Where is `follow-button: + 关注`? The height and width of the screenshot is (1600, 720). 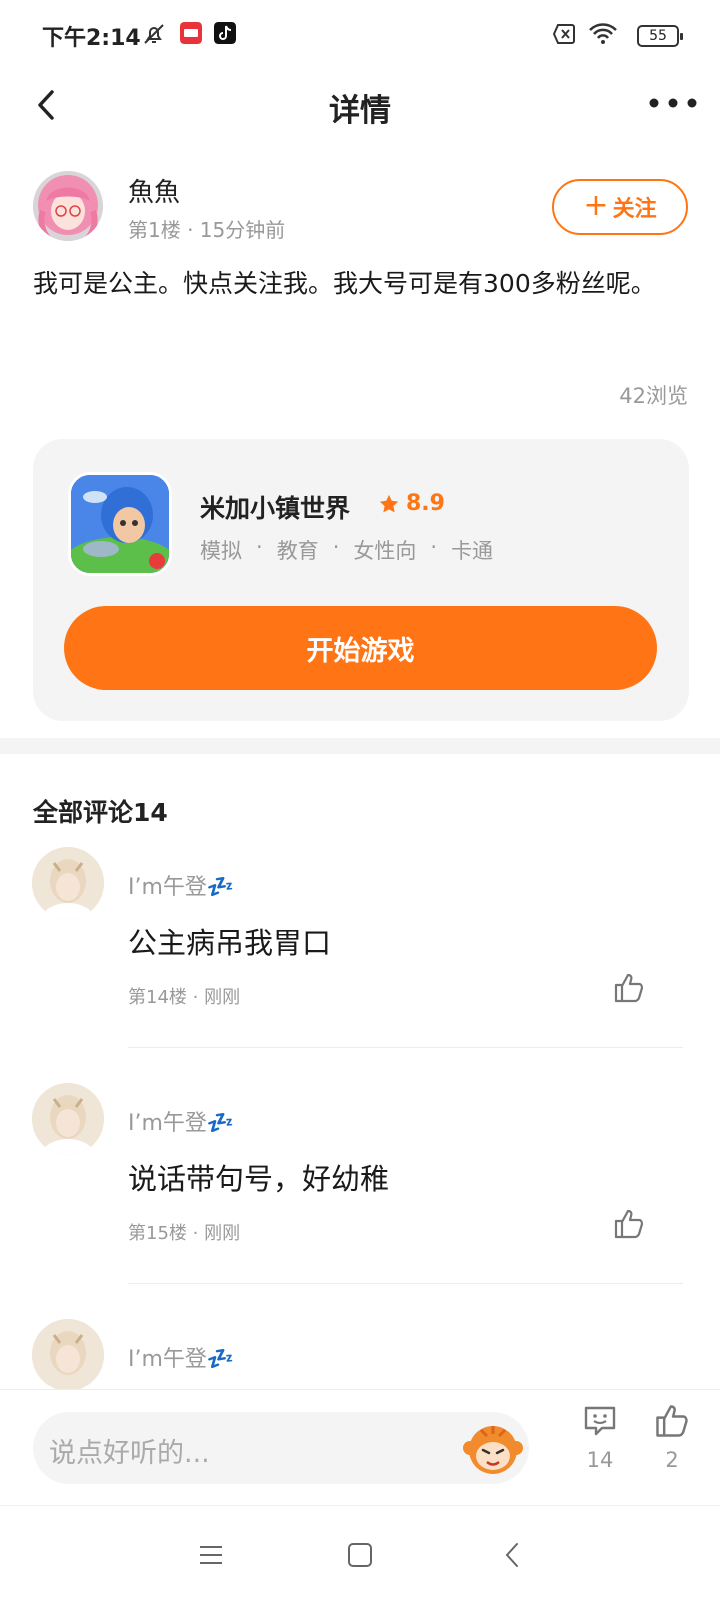
follow-button: + 关注 is located at coordinates (620, 207).